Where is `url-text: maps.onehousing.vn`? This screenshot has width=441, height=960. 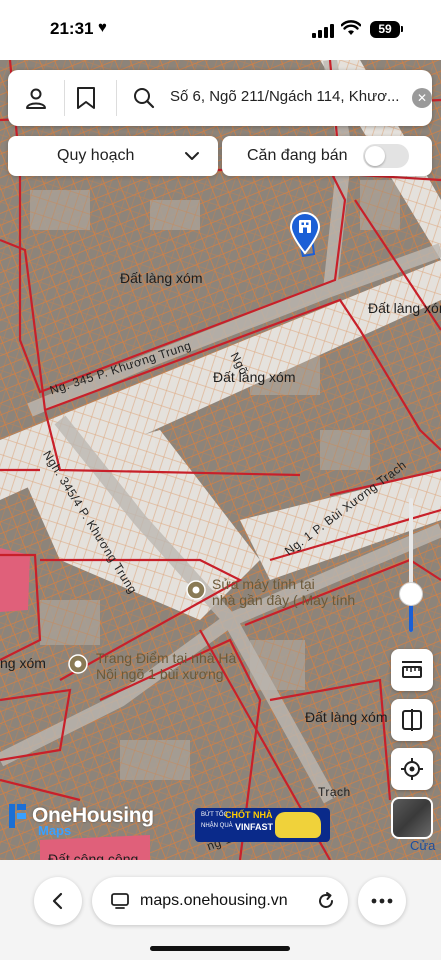 url-text: maps.onehousing.vn is located at coordinates (214, 900).